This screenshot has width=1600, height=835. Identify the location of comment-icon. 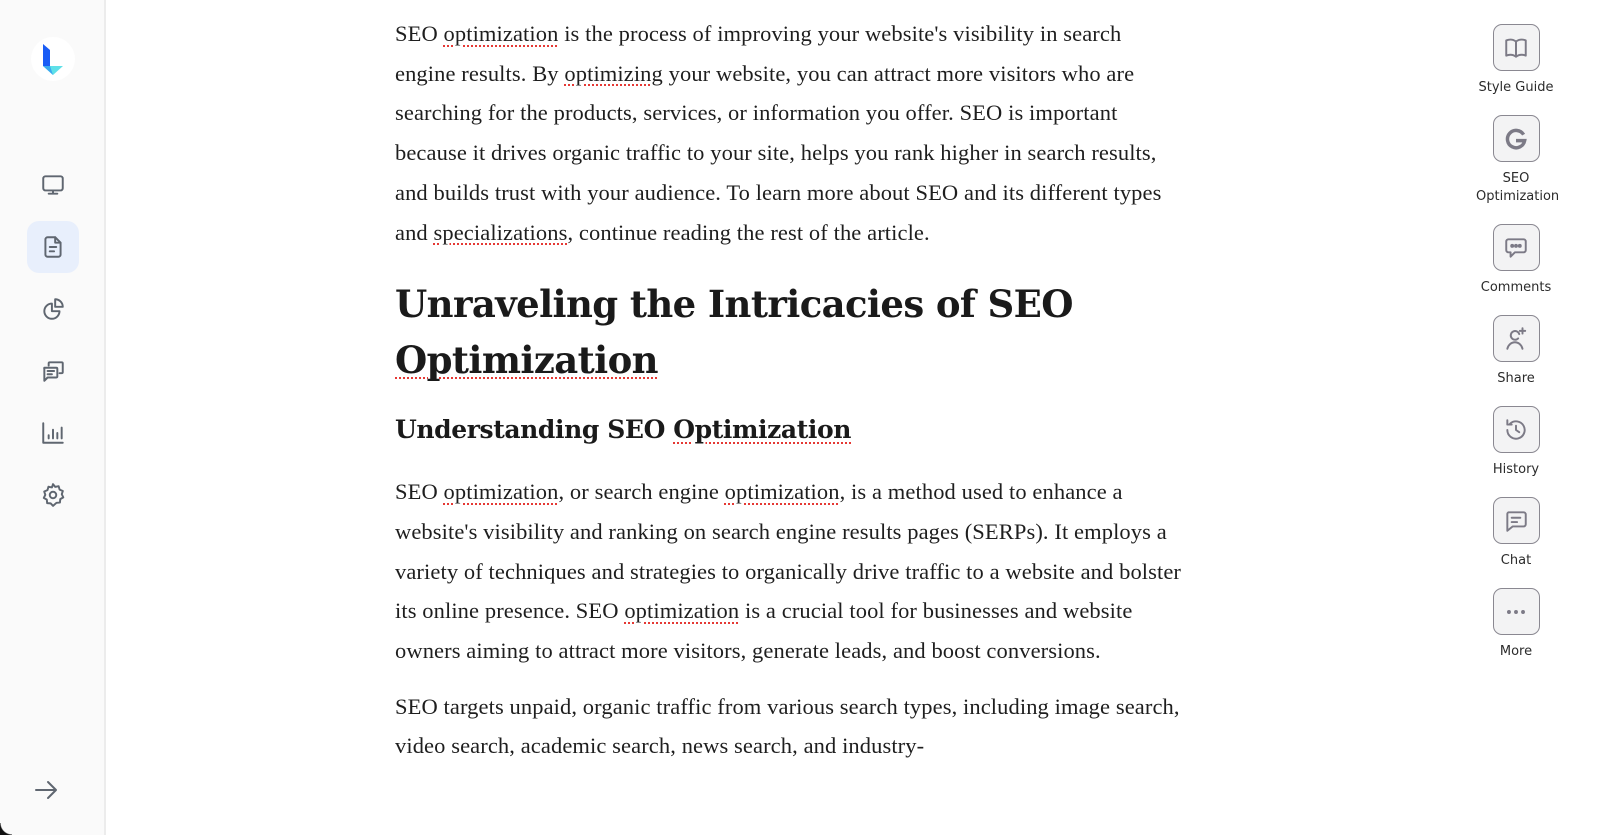
(1516, 247).